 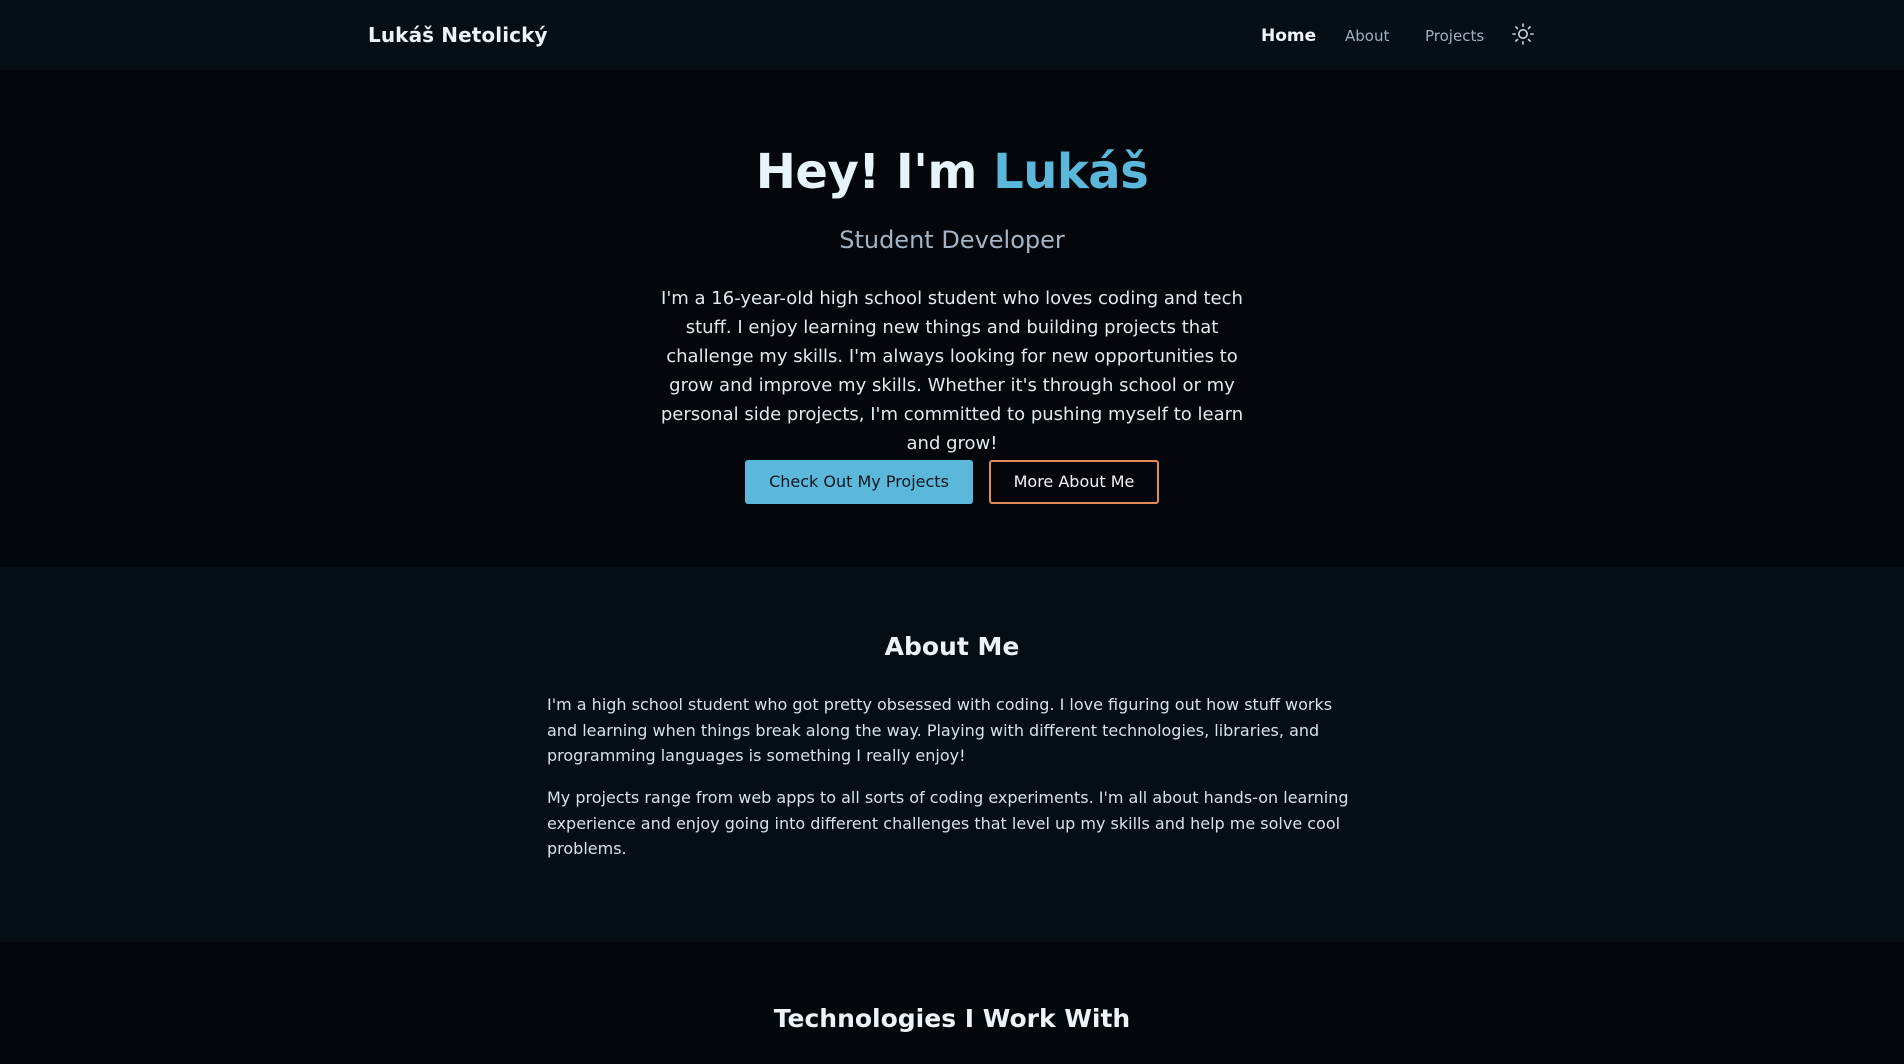 I want to click on nav-link-home: Home, so click(x=1288, y=35).